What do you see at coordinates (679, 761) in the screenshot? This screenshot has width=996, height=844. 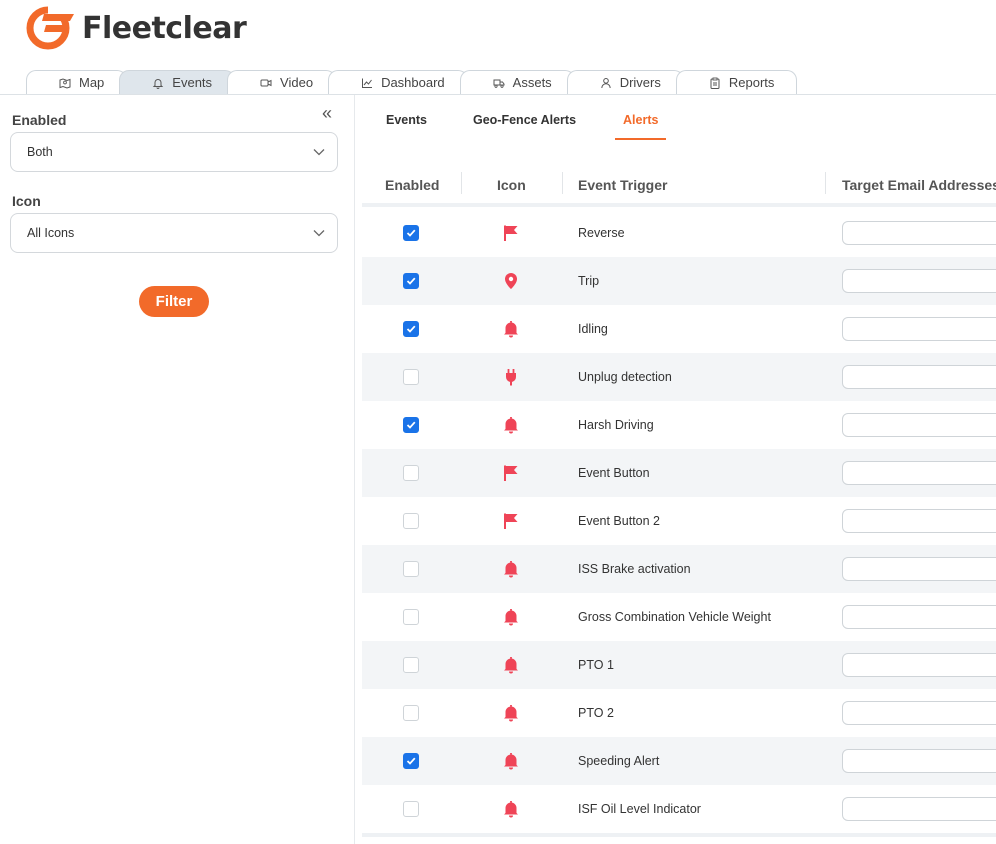 I see `table-row: Speeding Alert` at bounding box center [679, 761].